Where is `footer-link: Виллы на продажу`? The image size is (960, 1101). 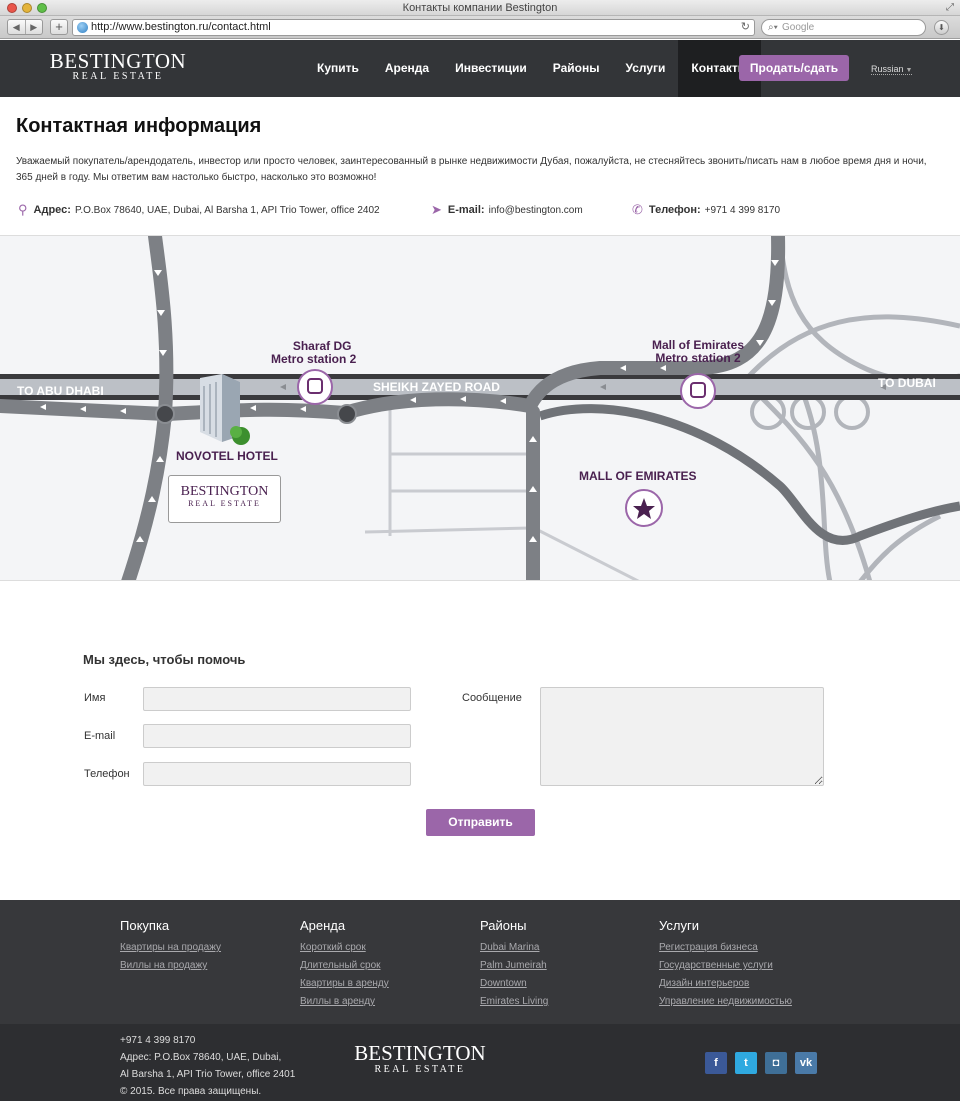
footer-link: Виллы на продажу is located at coordinates (170, 966).